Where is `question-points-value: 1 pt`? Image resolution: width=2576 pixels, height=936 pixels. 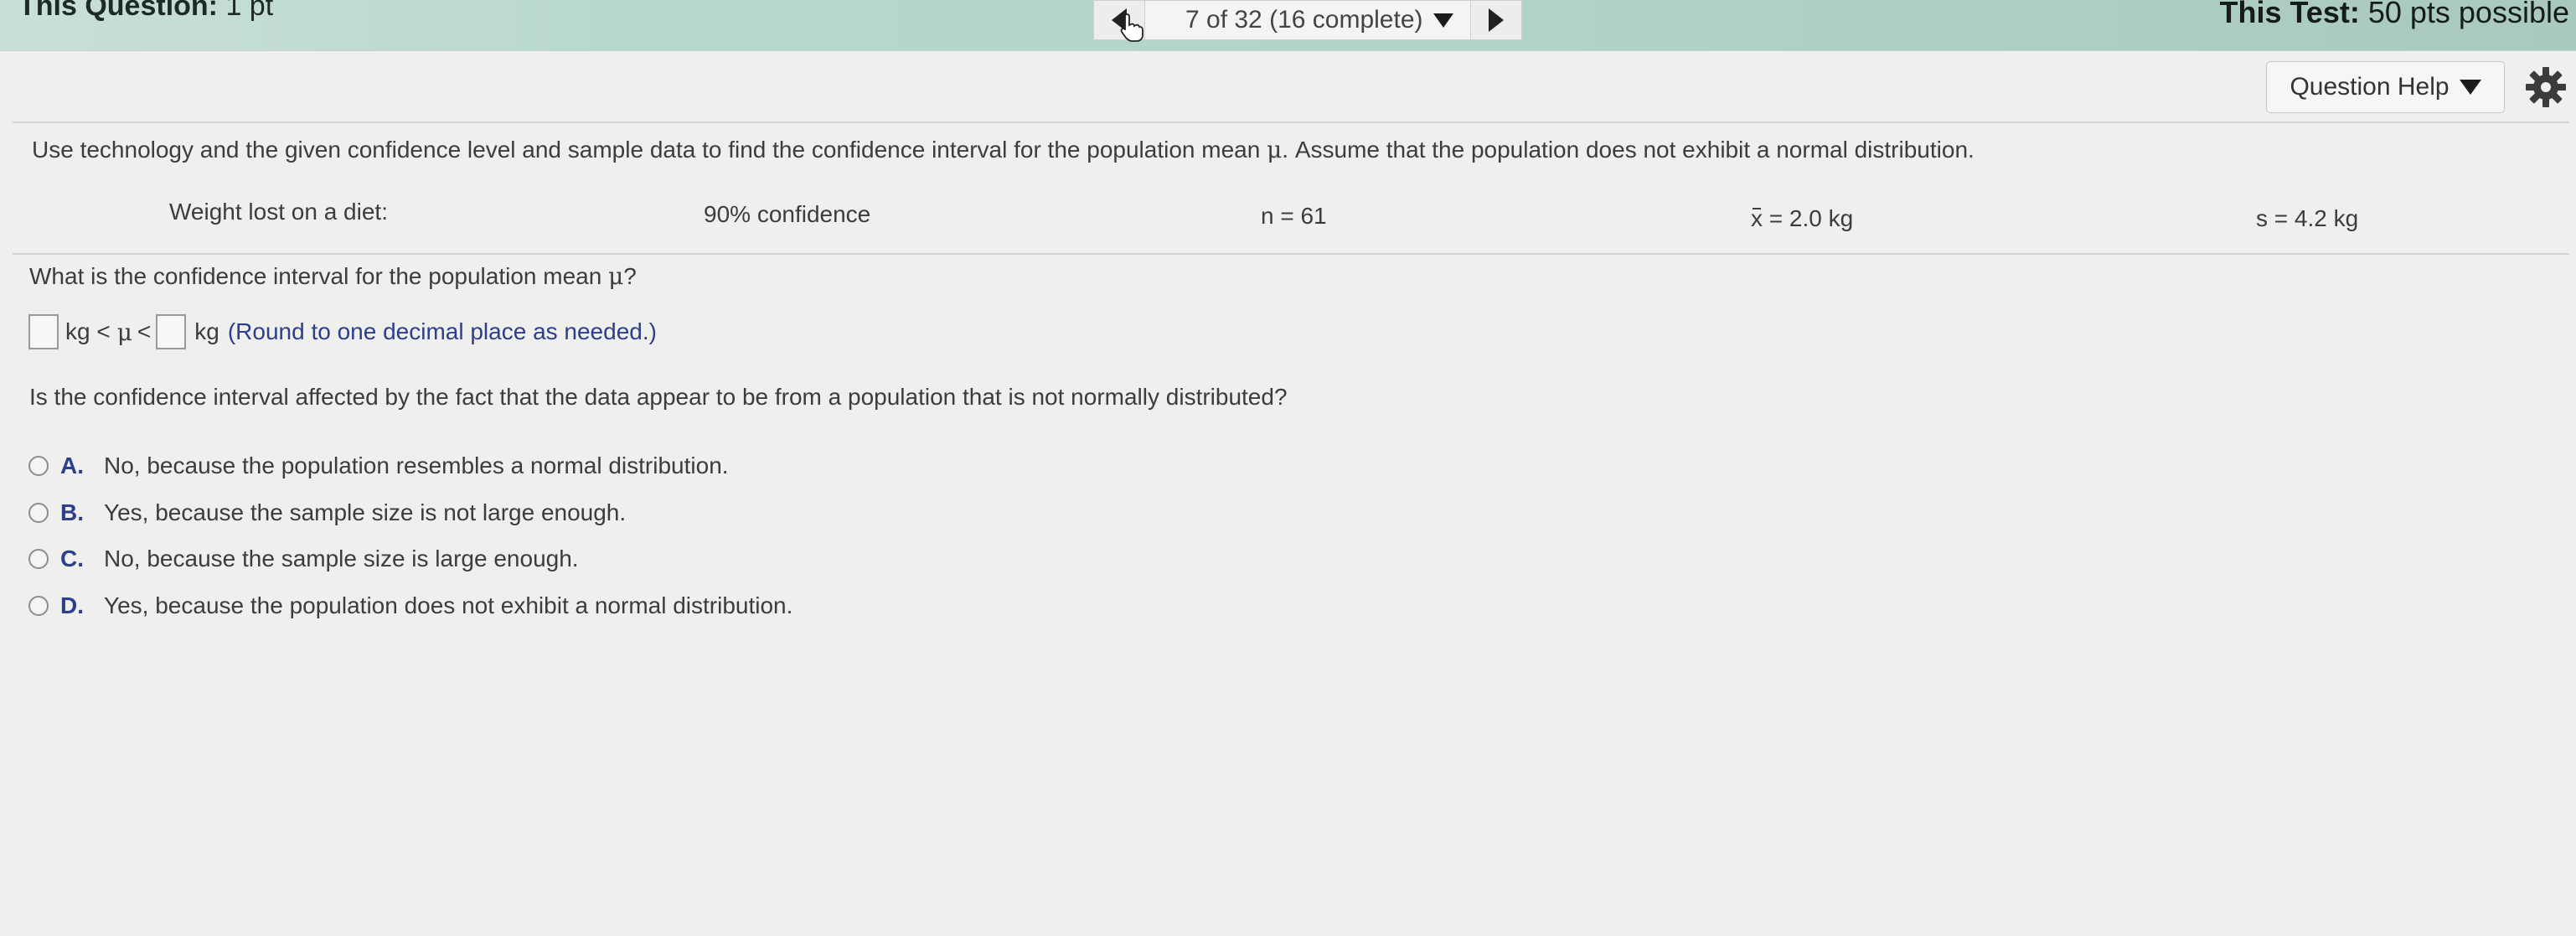 question-points-value: 1 pt is located at coordinates (249, 11).